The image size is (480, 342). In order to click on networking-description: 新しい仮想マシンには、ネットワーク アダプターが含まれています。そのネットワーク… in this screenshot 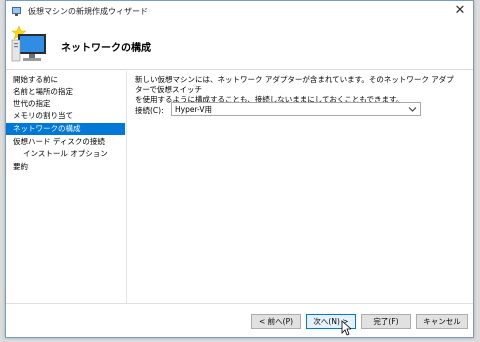, I will do `click(296, 90)`.